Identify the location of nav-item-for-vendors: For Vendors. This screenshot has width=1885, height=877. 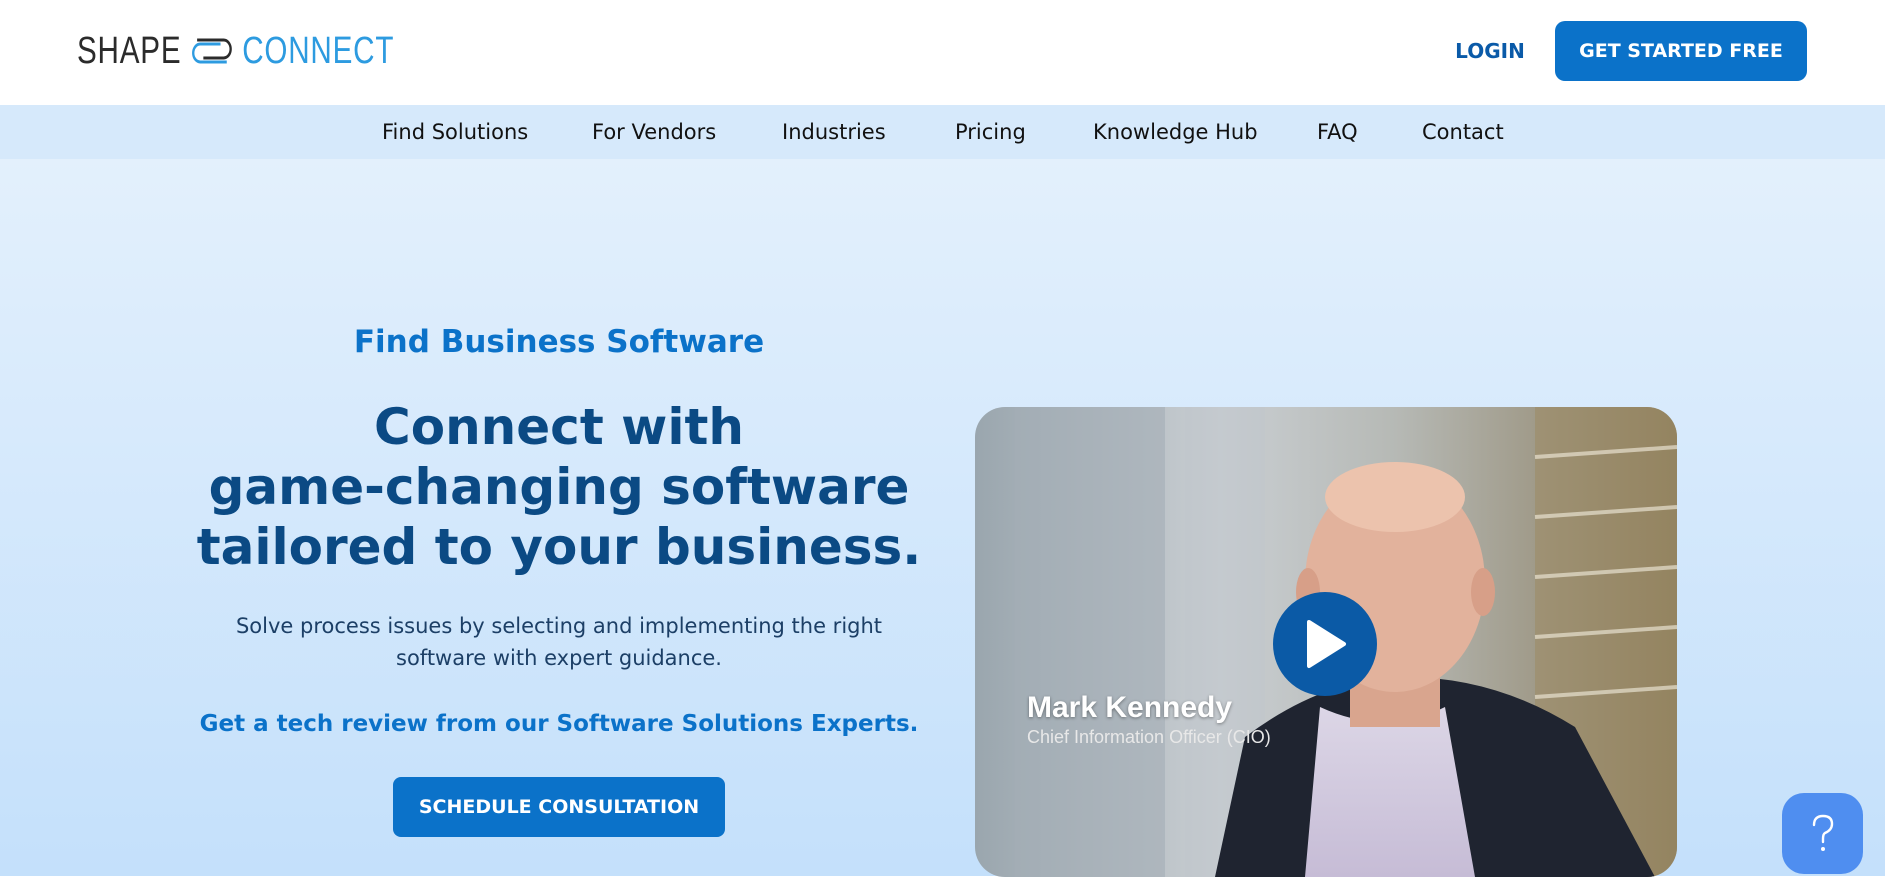
(654, 132).